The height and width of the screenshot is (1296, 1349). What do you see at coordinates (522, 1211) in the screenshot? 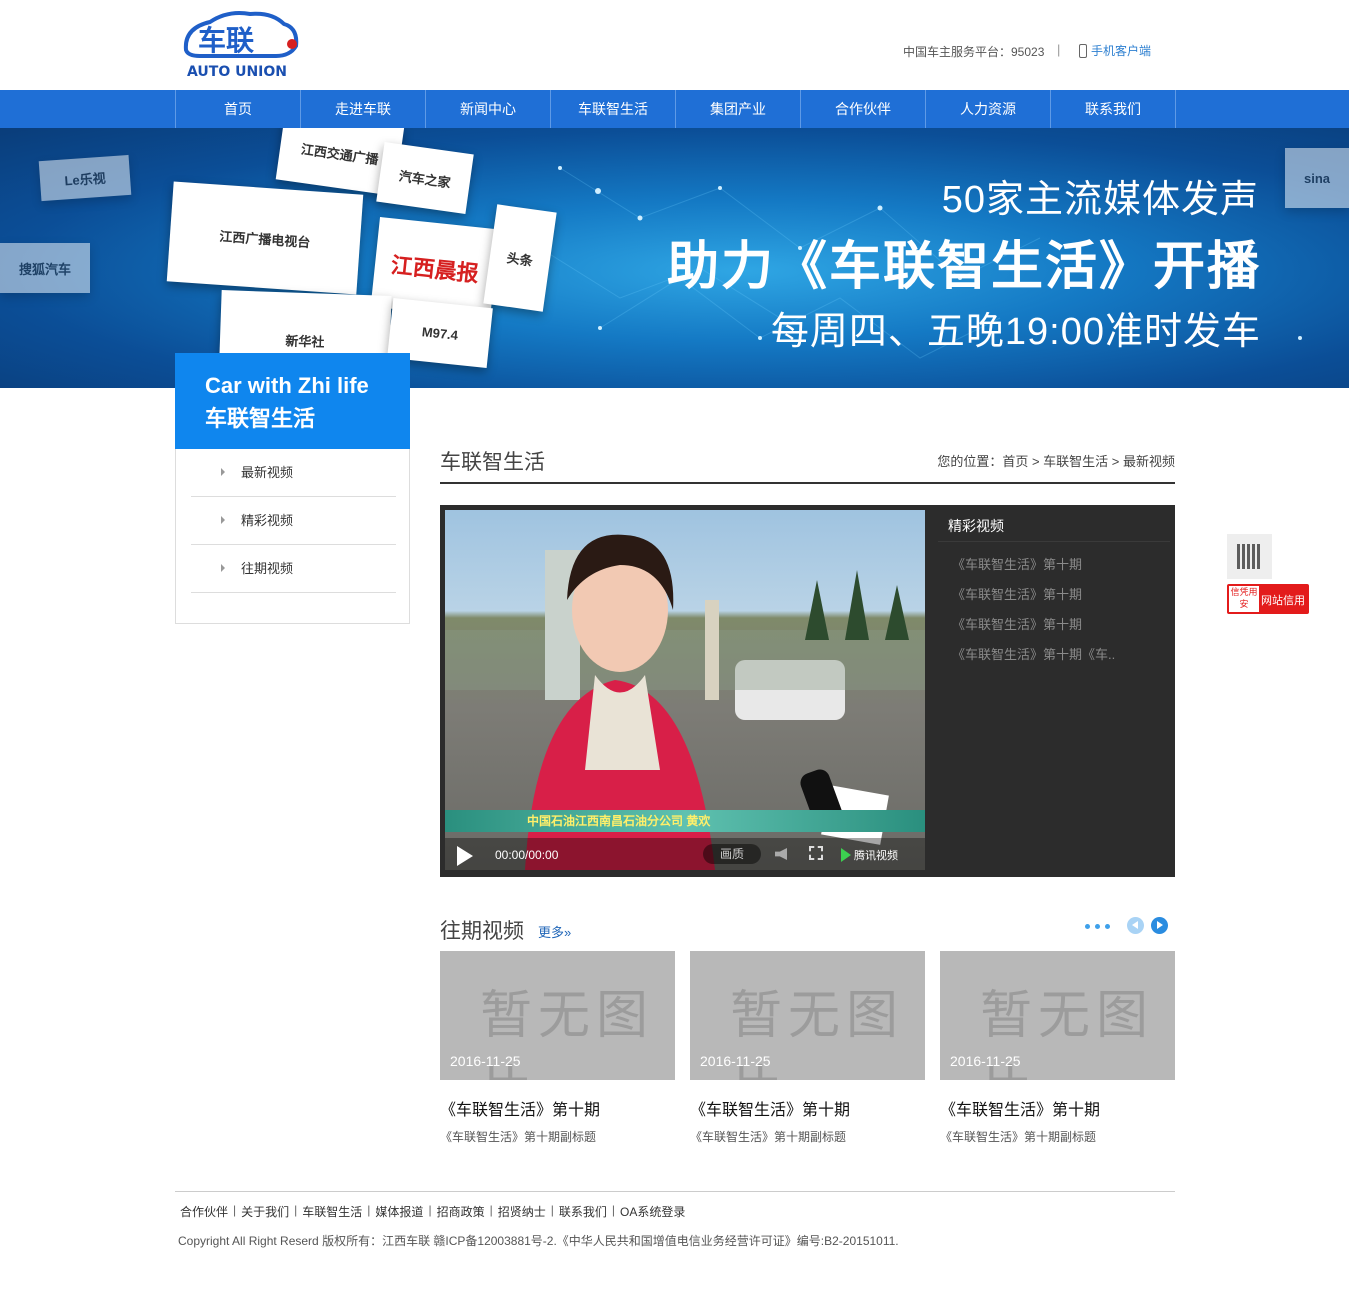
I see `footer-link-jobs: 招贤纳士` at bounding box center [522, 1211].